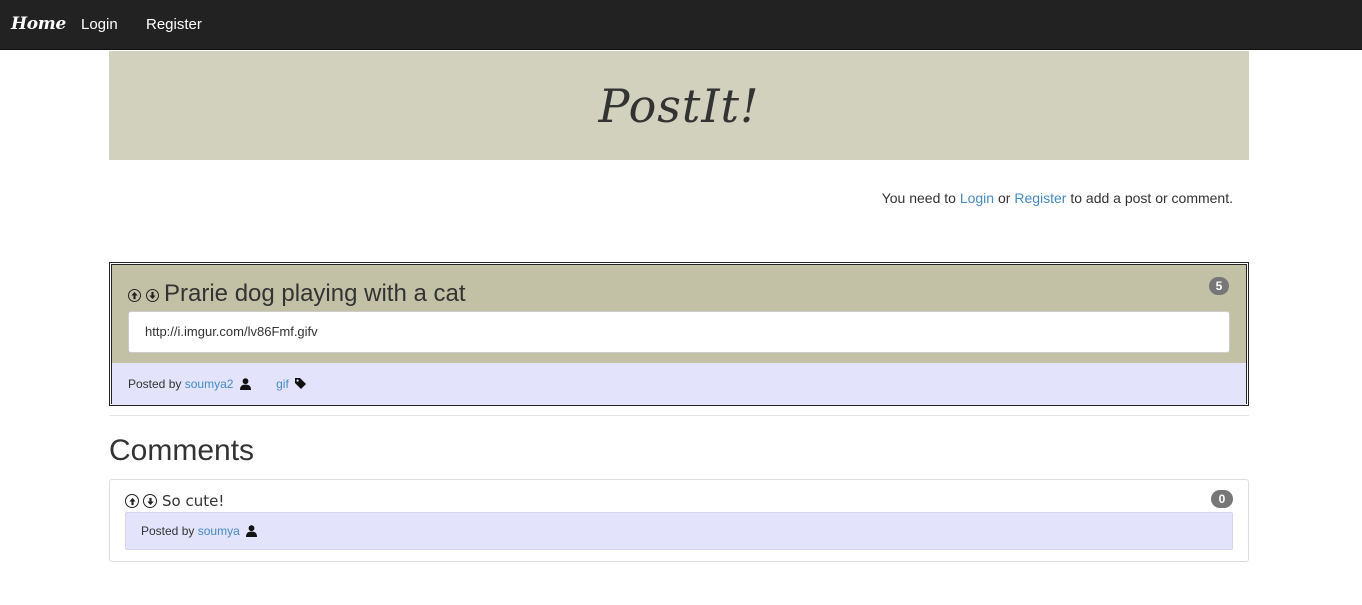  I want to click on nav-register-link: Register, so click(174, 24).